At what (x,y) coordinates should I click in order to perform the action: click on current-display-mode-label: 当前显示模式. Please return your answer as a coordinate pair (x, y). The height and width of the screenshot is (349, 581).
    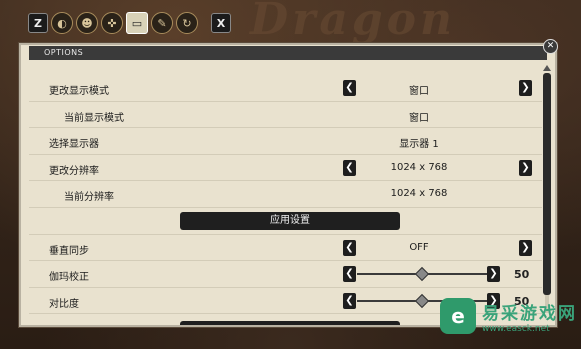
    Looking at the image, I should click on (94, 118).